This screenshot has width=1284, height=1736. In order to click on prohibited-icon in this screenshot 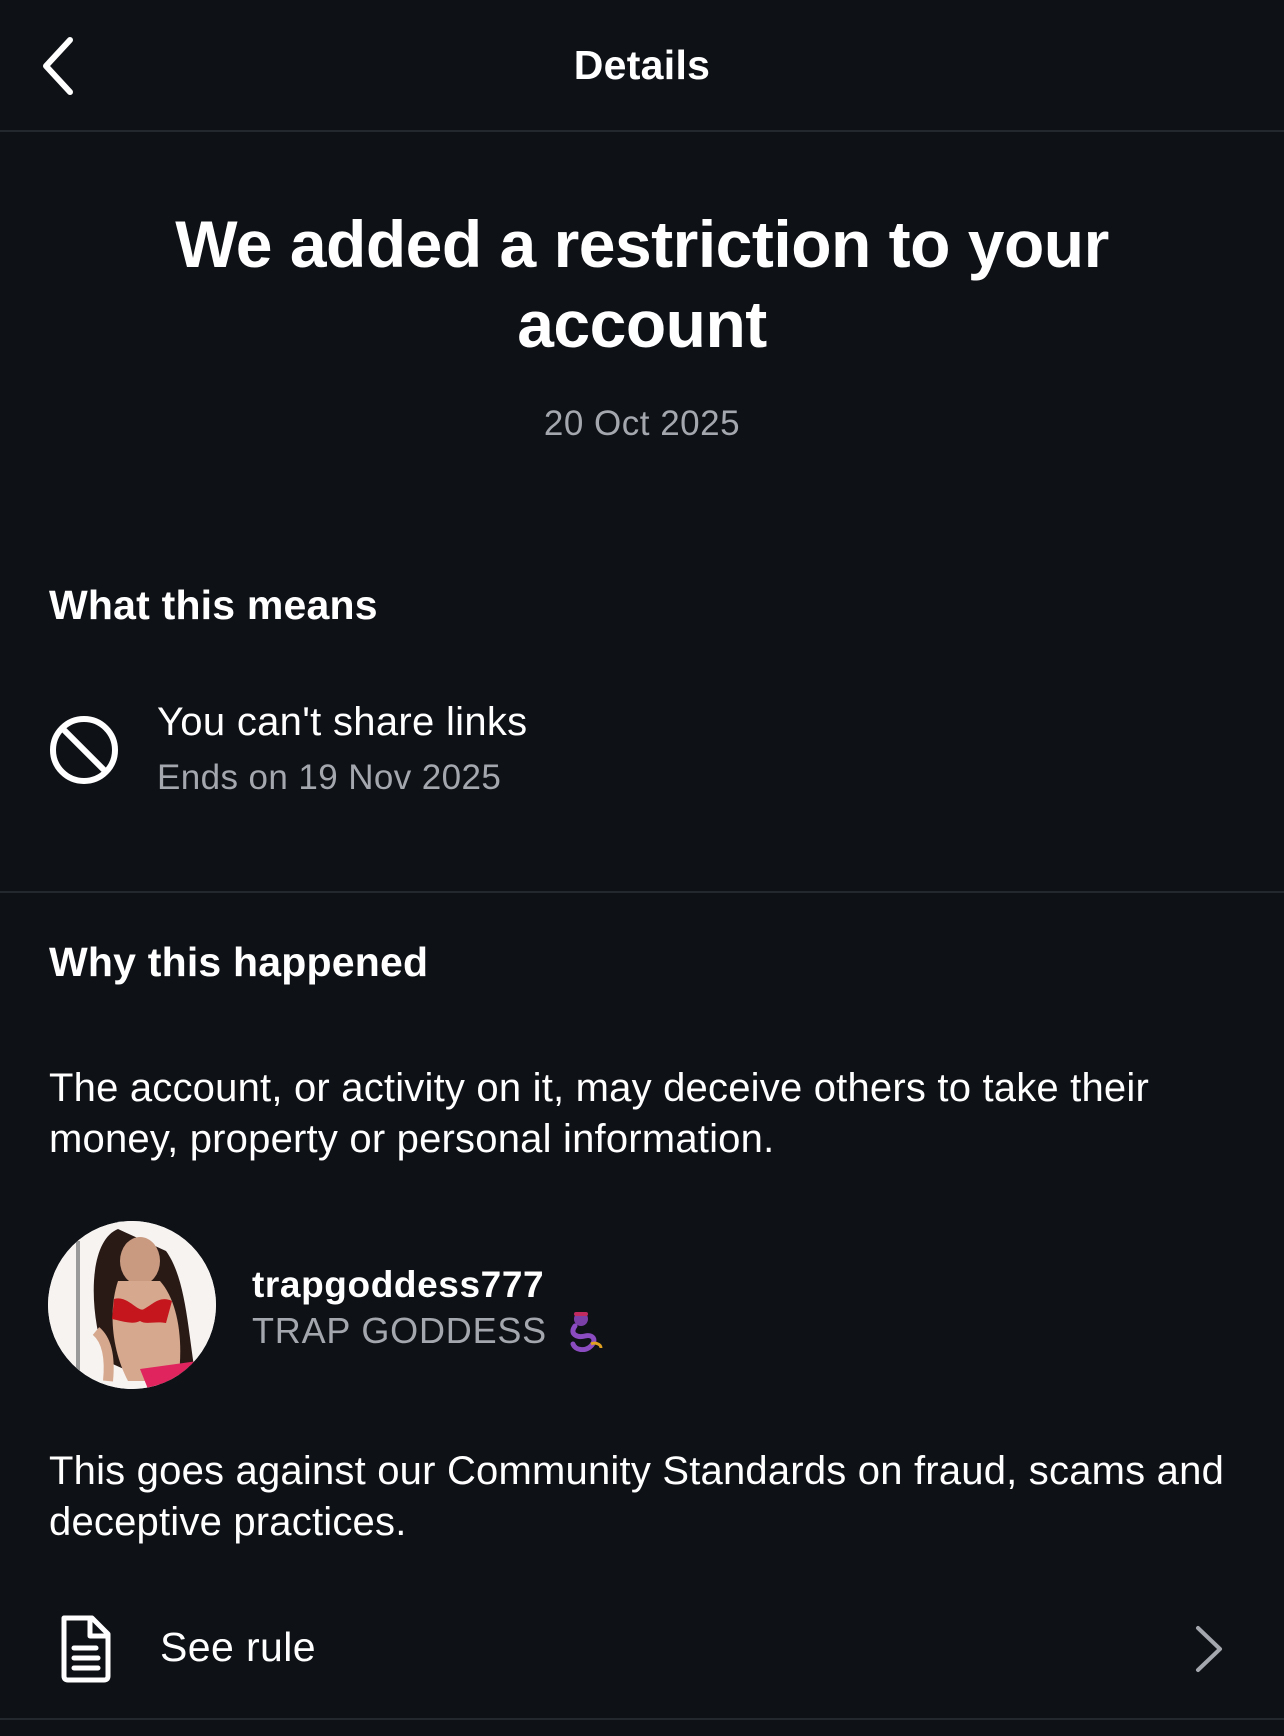, I will do `click(84, 750)`.